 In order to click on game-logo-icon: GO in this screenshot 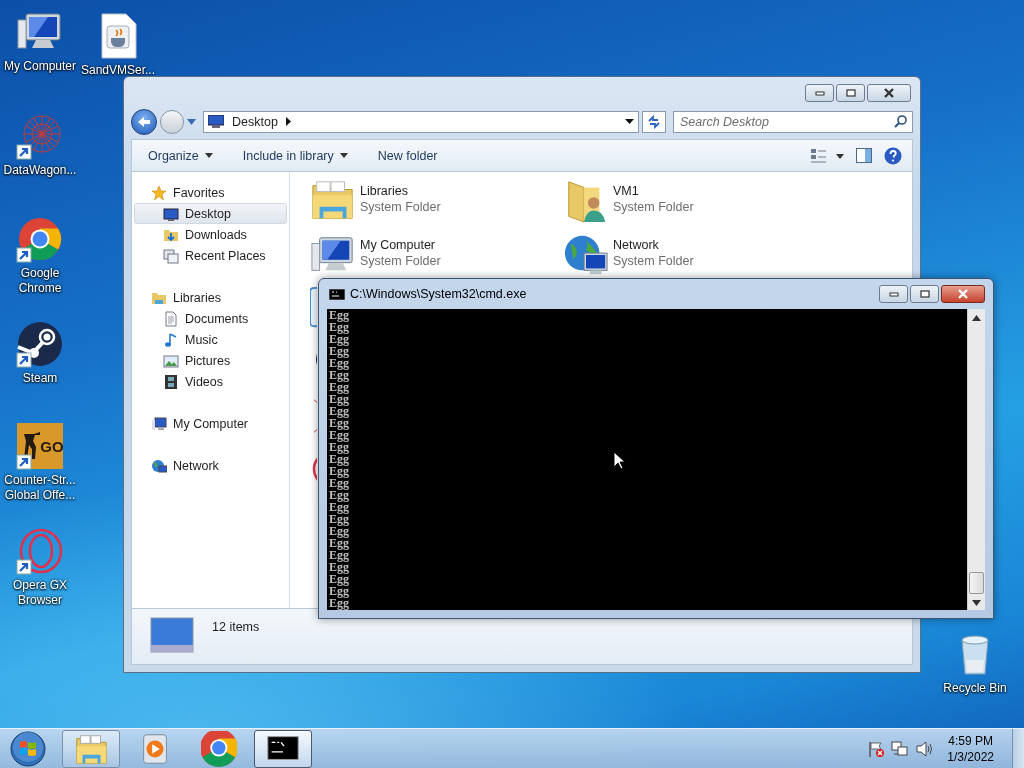, I will do `click(40, 446)`.